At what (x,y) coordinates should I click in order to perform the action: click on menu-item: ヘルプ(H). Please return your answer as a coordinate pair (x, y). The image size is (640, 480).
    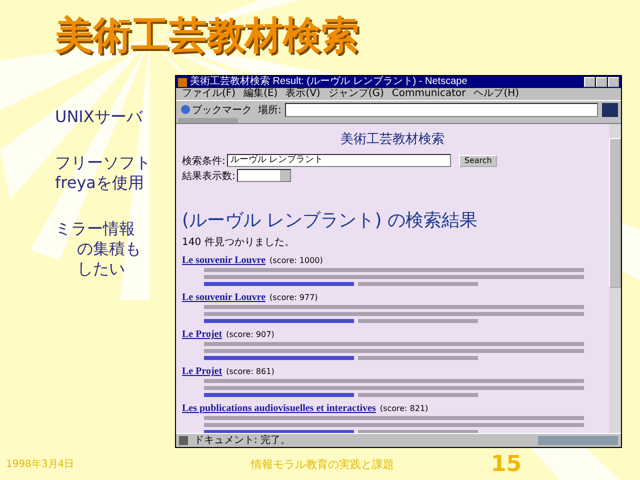
    Looking at the image, I should click on (497, 94).